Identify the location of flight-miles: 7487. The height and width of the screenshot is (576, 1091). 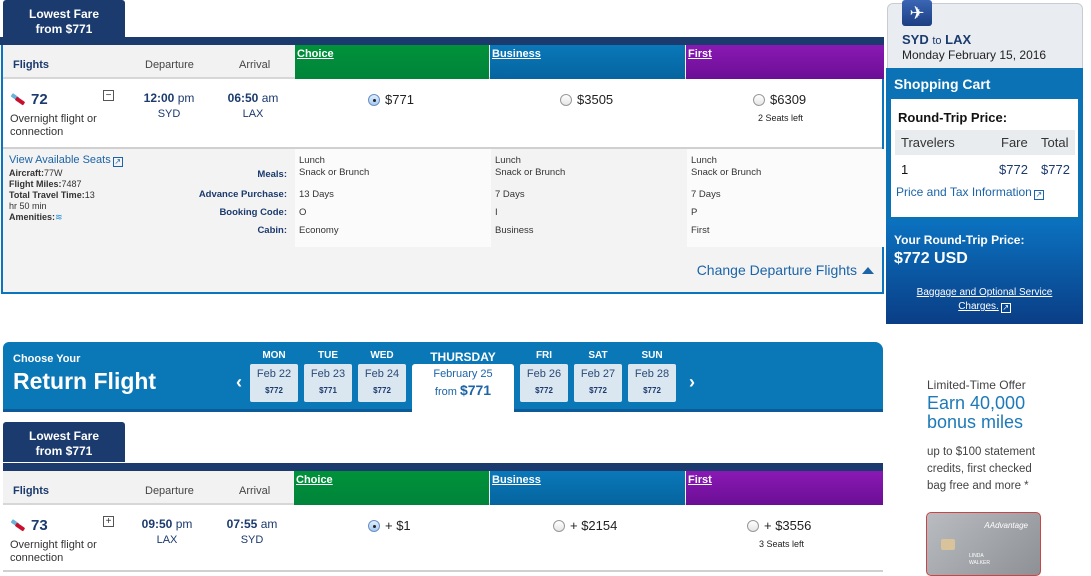
(71, 184).